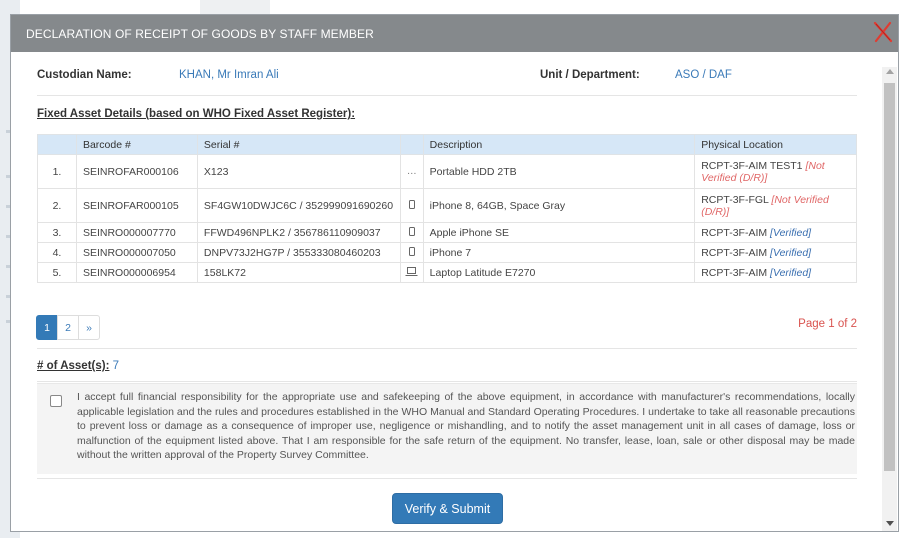  Describe the element at coordinates (56, 401) in the screenshot. I see `declaration-checkbox` at that location.